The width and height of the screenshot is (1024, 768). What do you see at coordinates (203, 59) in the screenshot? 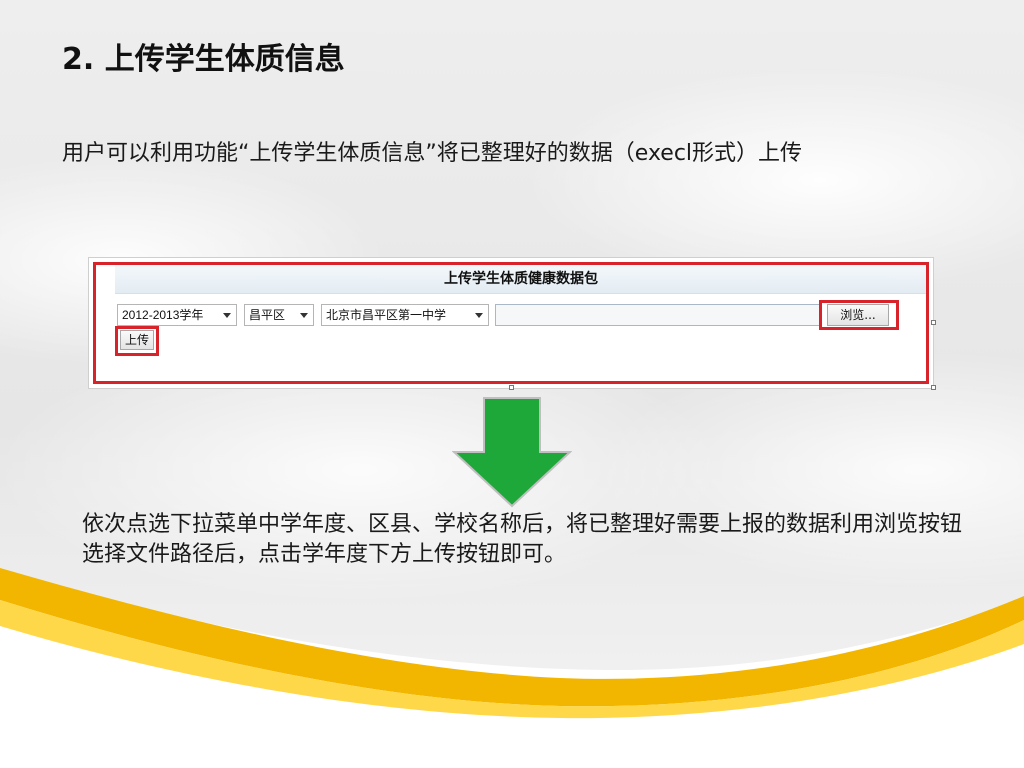
I see `slide-title: 2. 上传学生体质信息` at bounding box center [203, 59].